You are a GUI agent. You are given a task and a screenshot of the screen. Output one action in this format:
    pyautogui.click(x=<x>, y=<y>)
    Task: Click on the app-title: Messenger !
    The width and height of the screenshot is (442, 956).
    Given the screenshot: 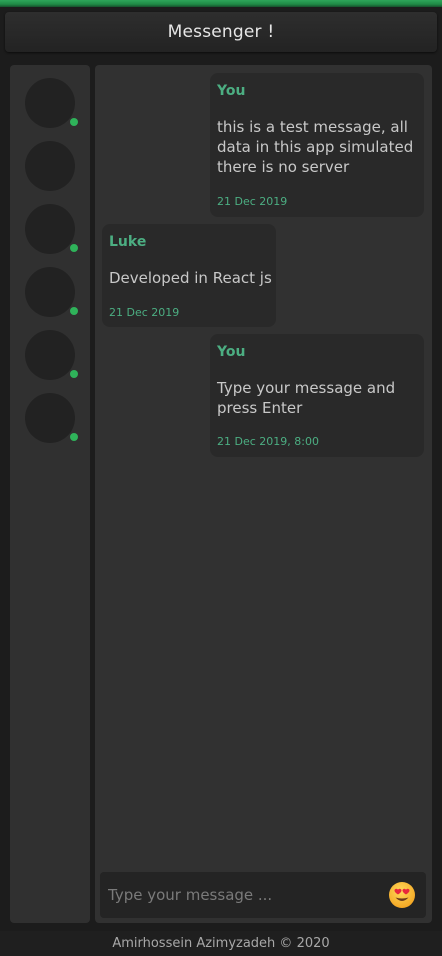 What is the action you would take?
    pyautogui.click(x=221, y=32)
    